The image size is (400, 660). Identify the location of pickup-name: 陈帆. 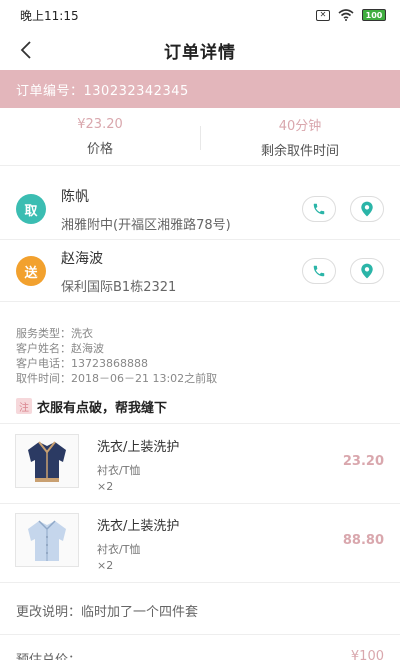
(75, 197).